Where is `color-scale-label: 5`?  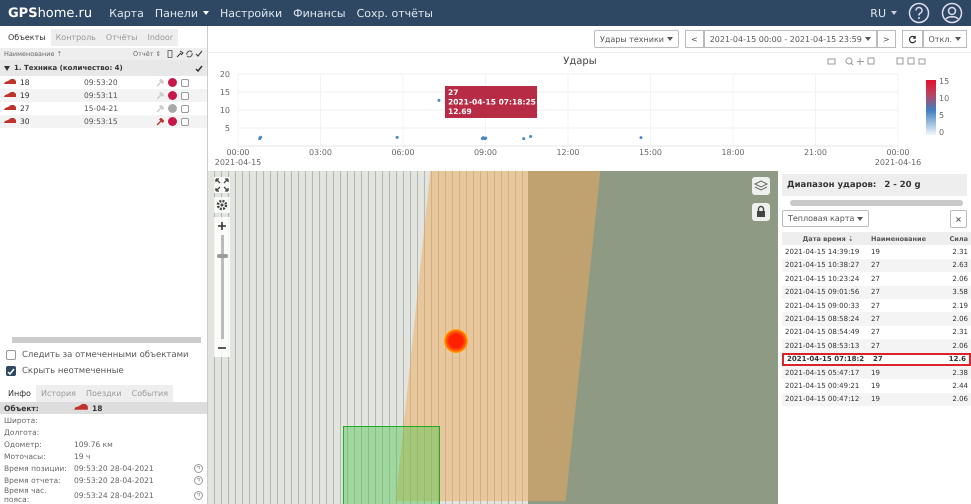
color-scale-label: 5 is located at coordinates (941, 115).